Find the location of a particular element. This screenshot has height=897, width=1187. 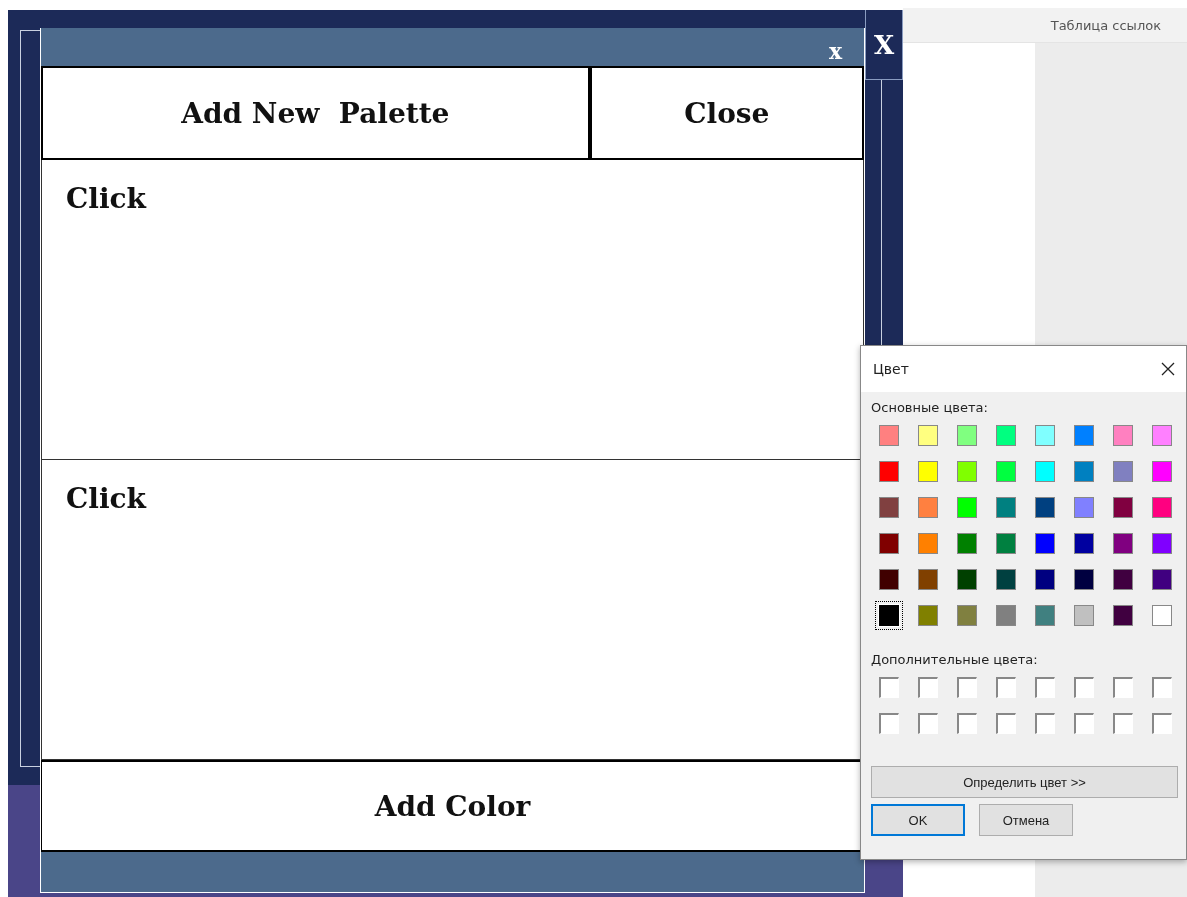

add-palette-button: Add New Palette is located at coordinates (315, 113).